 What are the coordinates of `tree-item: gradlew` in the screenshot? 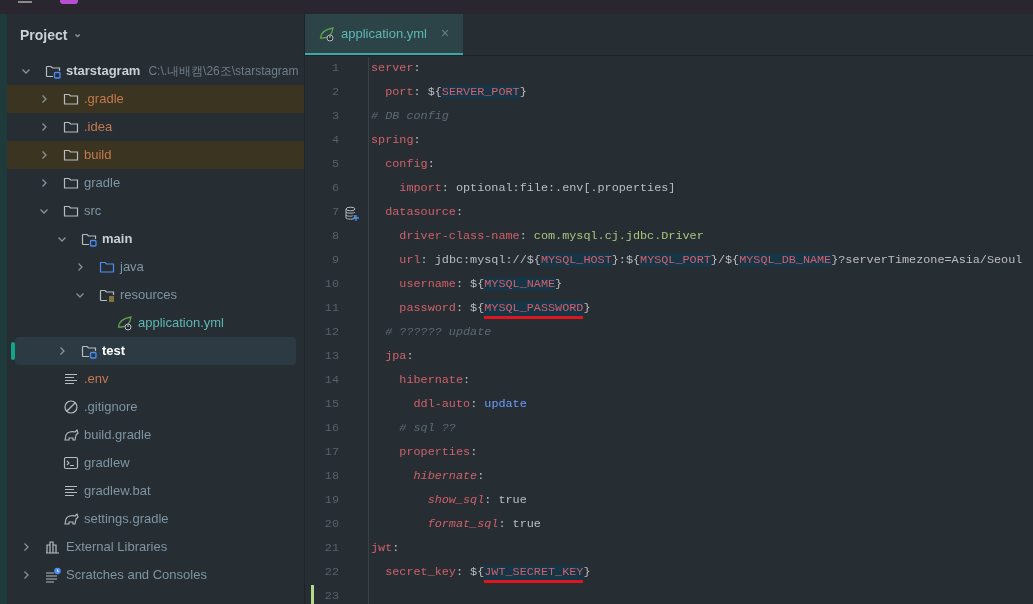 It's located at (155, 463).